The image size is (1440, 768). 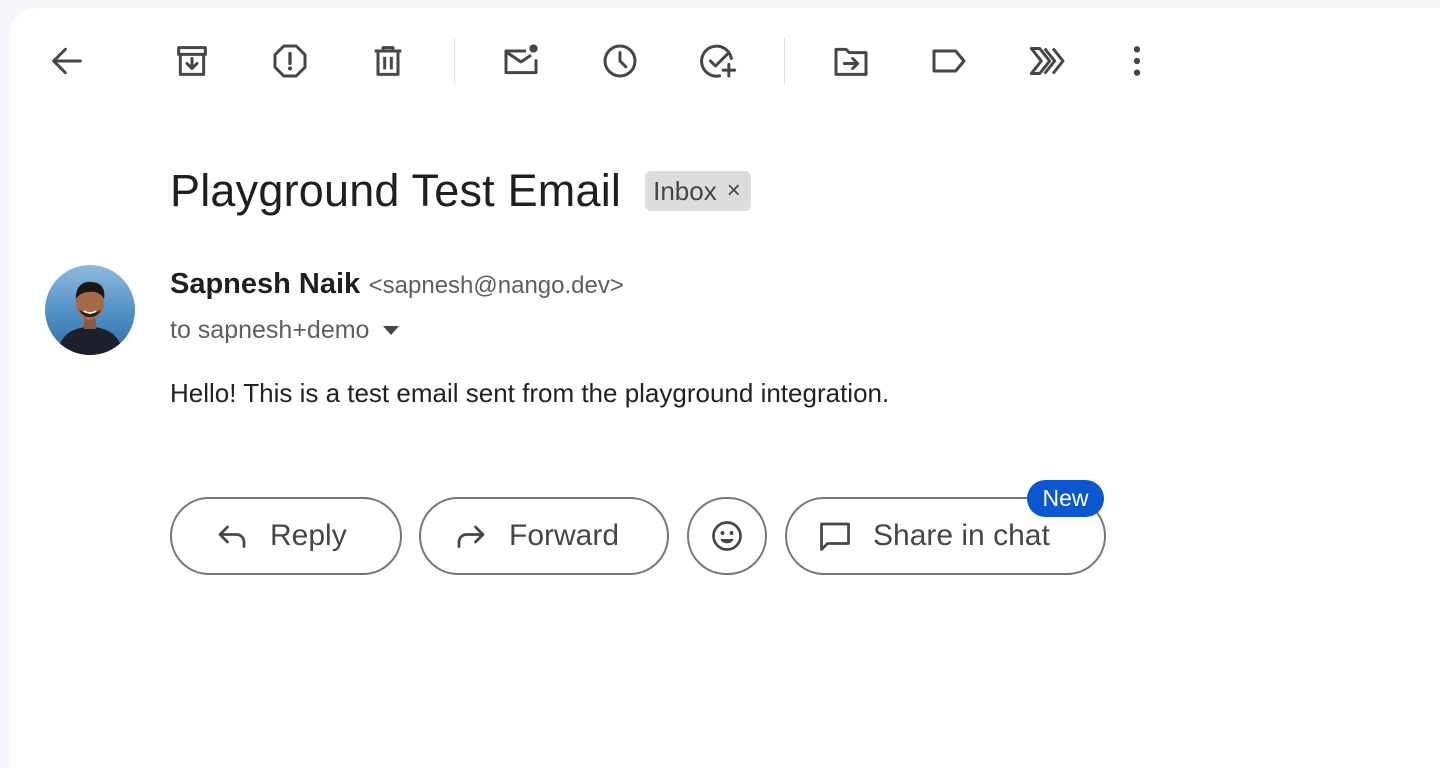 I want to click on emoji-reaction-button, so click(x=727, y=536).